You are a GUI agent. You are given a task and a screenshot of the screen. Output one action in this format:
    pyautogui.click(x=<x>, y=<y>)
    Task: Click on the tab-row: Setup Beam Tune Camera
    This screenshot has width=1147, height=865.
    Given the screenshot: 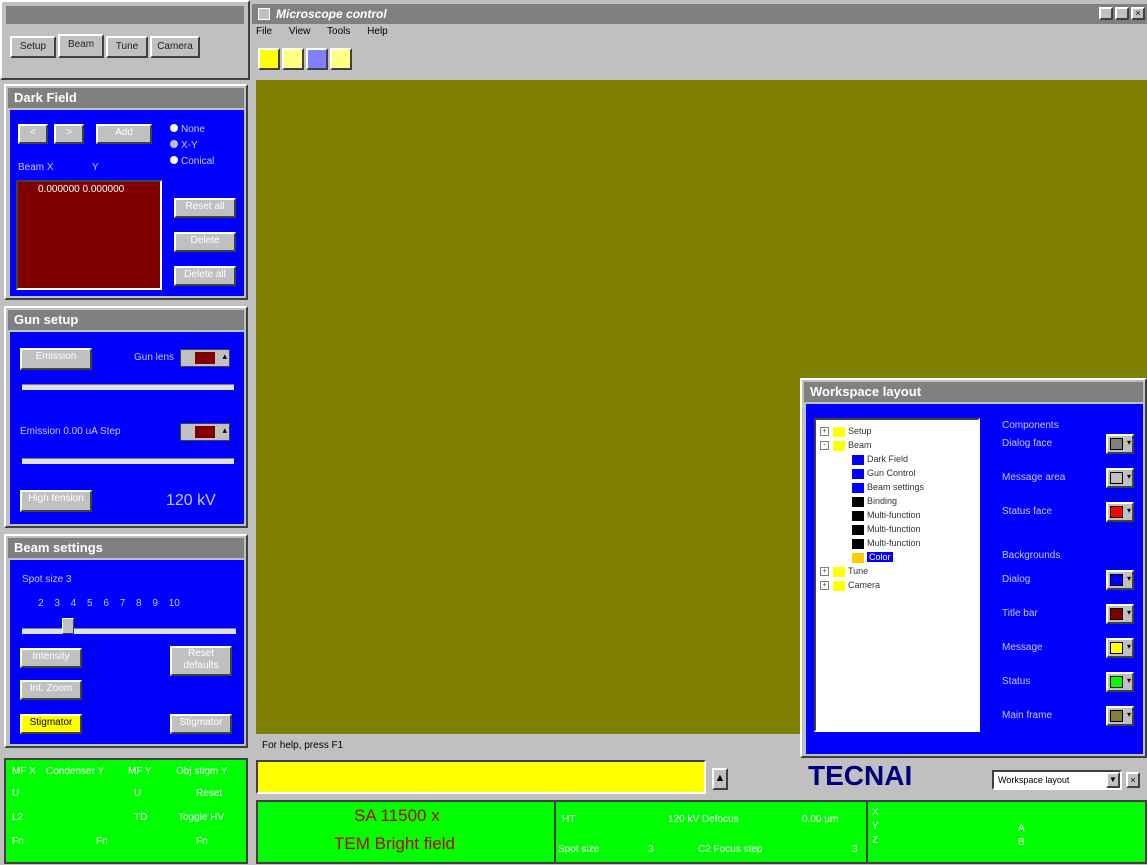 What is the action you would take?
    pyautogui.click(x=125, y=46)
    